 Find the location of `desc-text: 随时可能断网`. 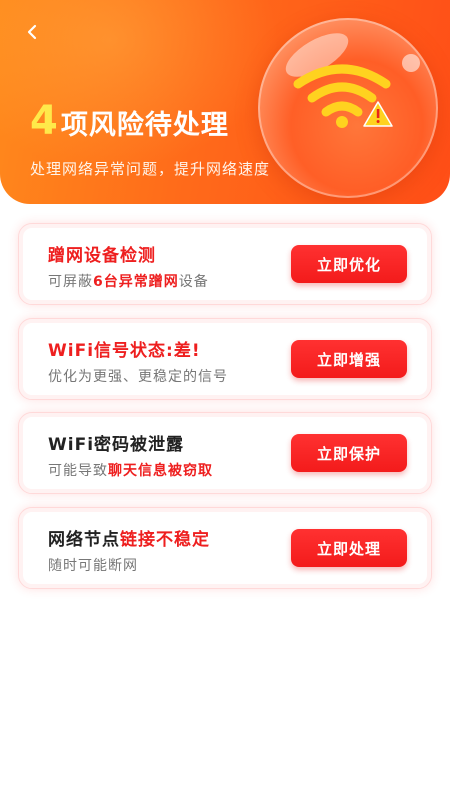

desc-text: 随时可能断网 is located at coordinates (93, 566).